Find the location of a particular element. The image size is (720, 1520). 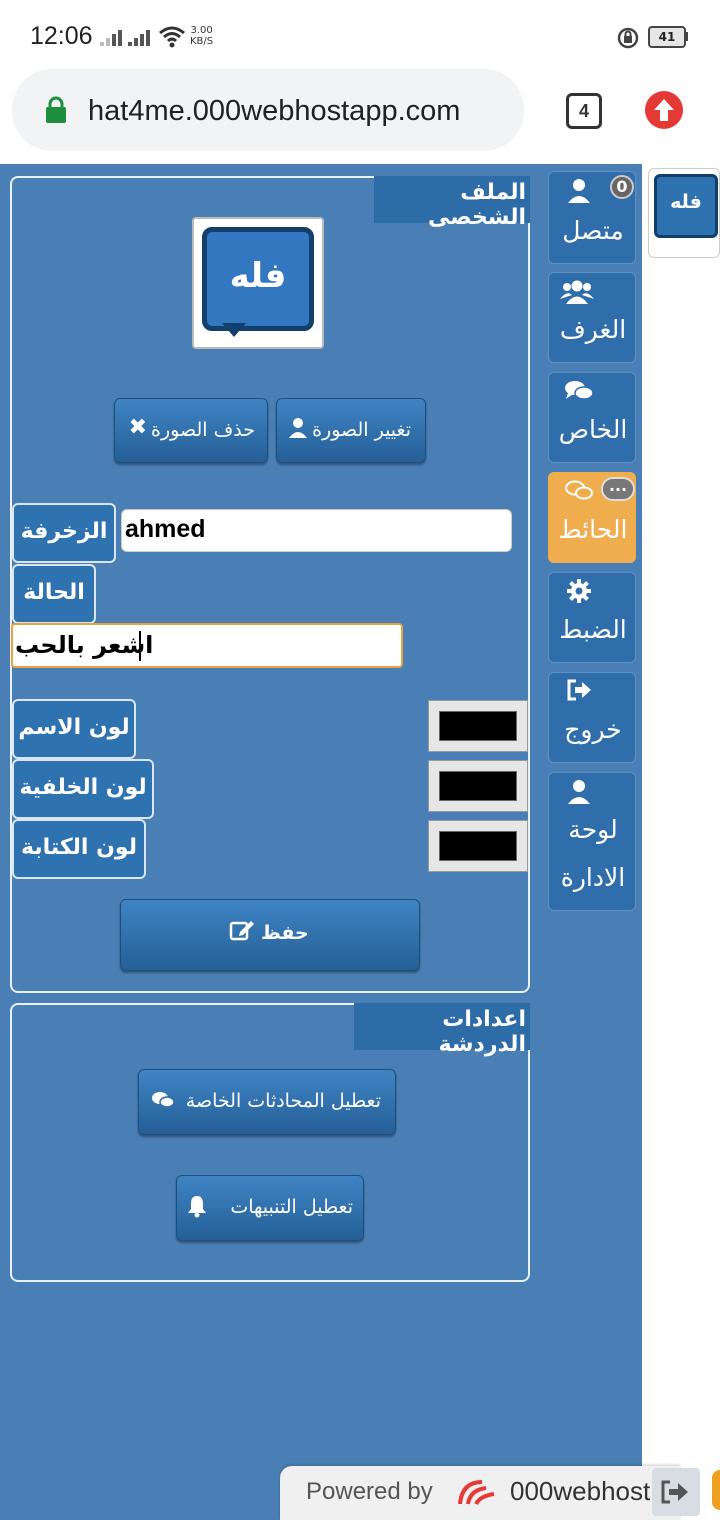

delete-photo-label: حذف الصورة is located at coordinates (203, 430).